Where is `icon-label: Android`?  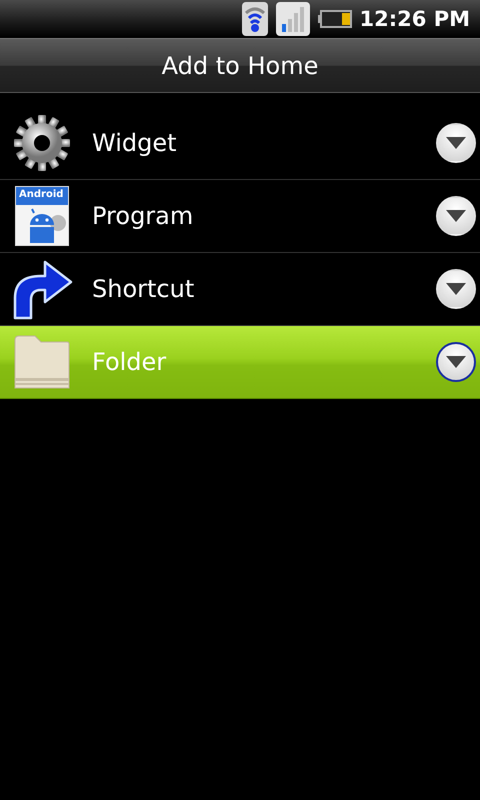 icon-label: Android is located at coordinates (41, 194).